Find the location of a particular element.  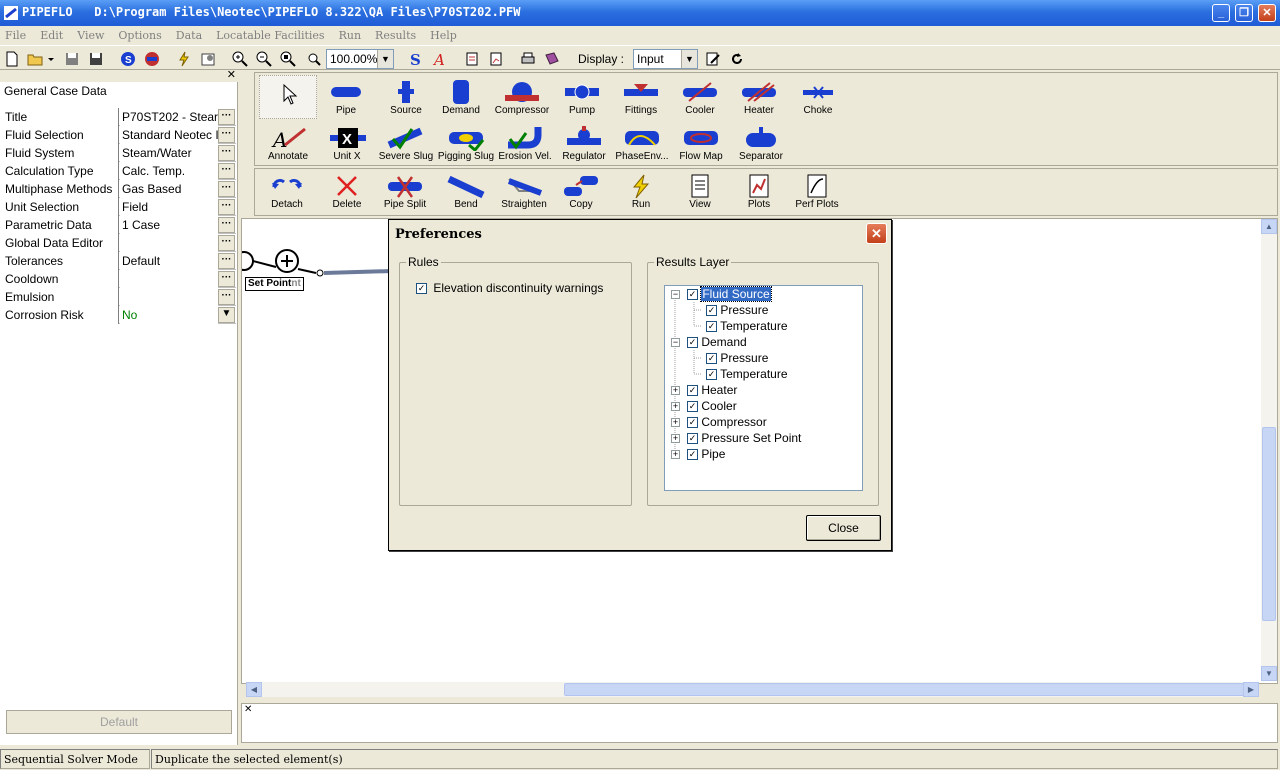

property-value: Calc. Temp. is located at coordinates (169, 171).